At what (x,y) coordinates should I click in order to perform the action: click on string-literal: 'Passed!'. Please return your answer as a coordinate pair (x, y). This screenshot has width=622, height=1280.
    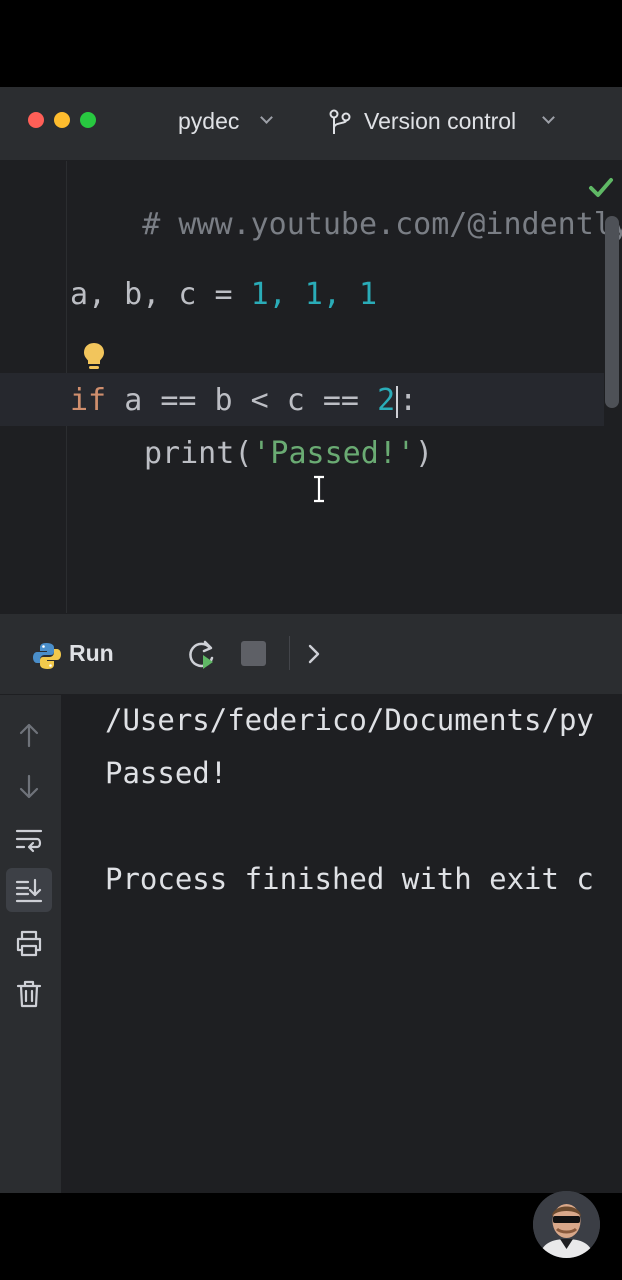
    Looking at the image, I should click on (333, 453).